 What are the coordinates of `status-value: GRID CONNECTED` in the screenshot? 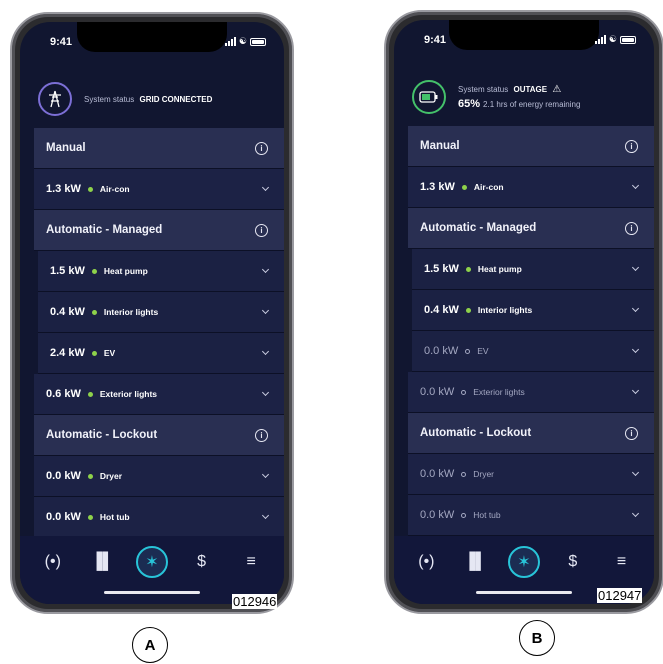 It's located at (176, 99).